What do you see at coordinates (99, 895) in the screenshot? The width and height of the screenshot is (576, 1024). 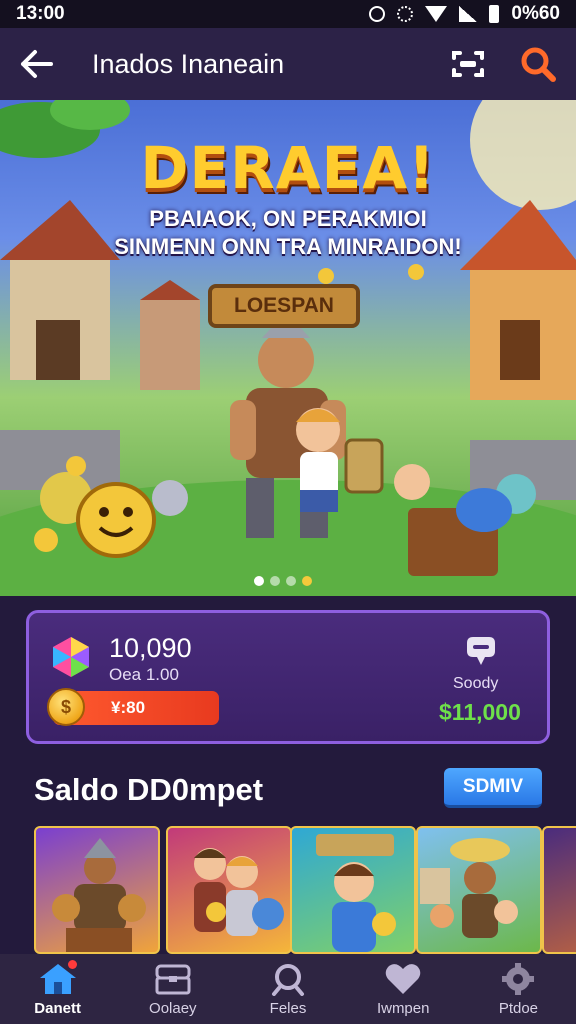 I see `warrior-card-art` at bounding box center [99, 895].